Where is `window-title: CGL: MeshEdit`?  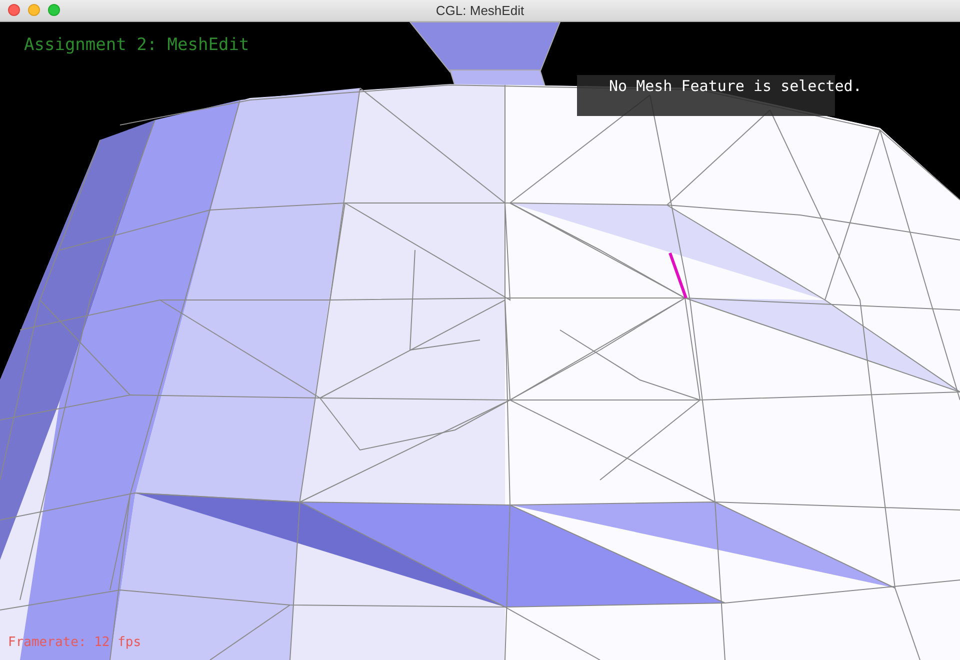
window-title: CGL: MeshEdit is located at coordinates (480, 10).